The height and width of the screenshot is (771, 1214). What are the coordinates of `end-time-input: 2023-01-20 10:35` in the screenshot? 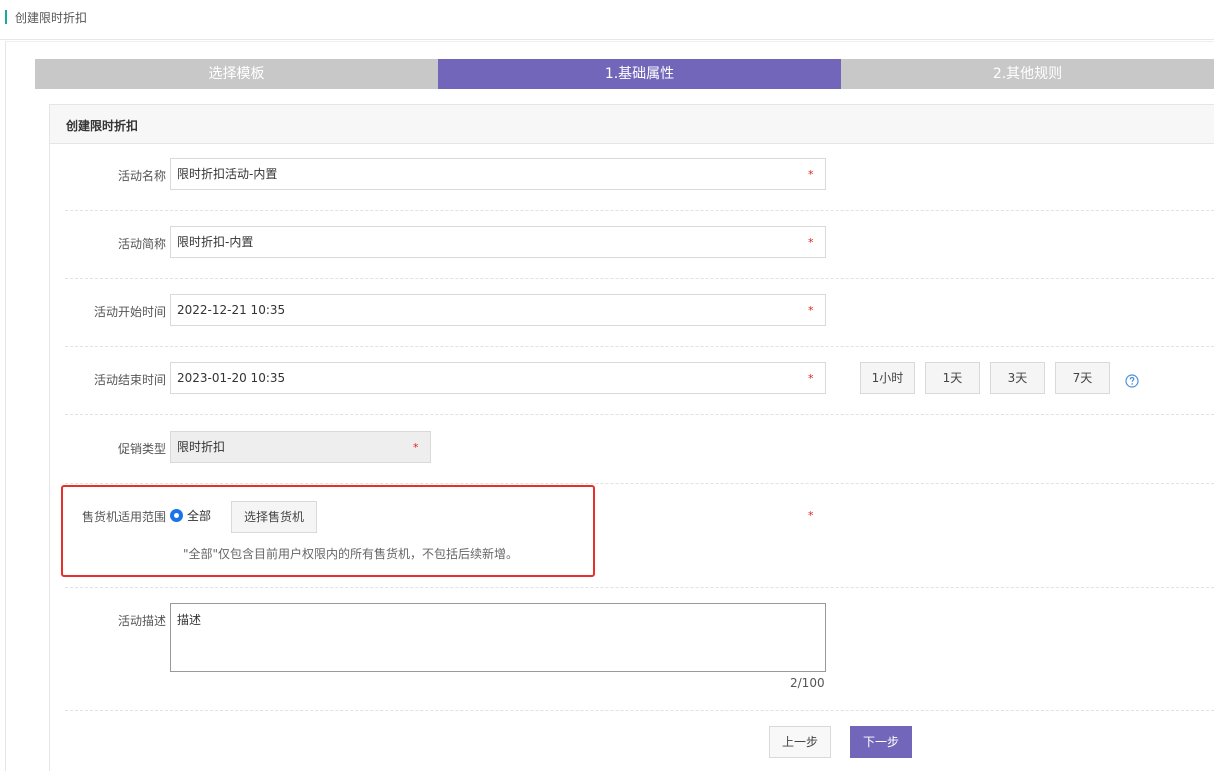 It's located at (498, 378).